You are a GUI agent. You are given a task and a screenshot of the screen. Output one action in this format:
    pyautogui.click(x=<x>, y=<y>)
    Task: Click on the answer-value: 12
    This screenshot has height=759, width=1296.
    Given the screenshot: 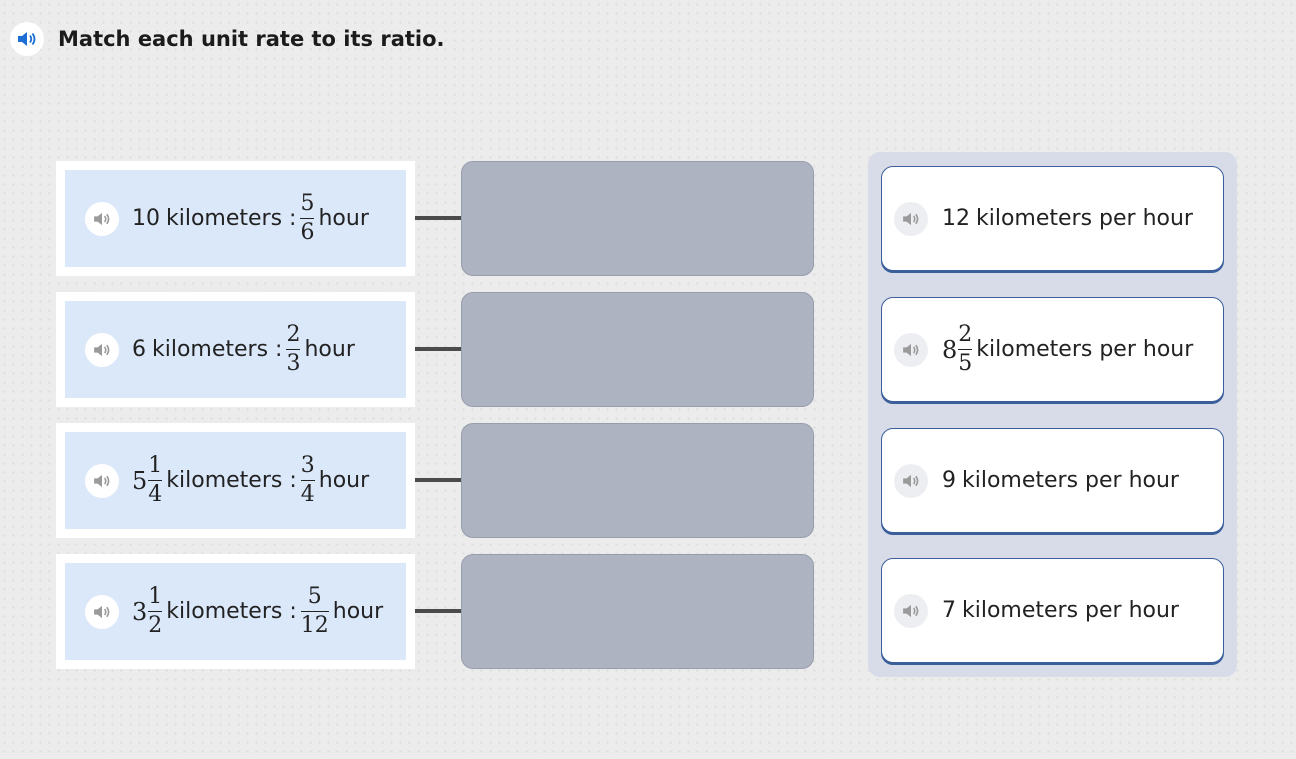 What is the action you would take?
    pyautogui.click(x=956, y=218)
    